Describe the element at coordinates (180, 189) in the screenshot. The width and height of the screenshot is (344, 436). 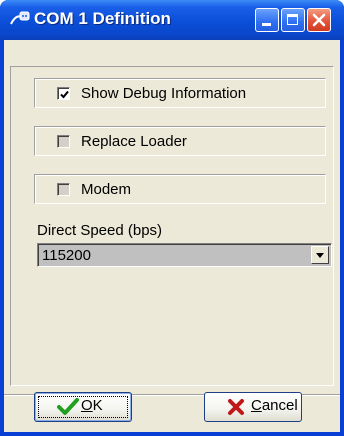
I see `option-modem: Modem` at that location.